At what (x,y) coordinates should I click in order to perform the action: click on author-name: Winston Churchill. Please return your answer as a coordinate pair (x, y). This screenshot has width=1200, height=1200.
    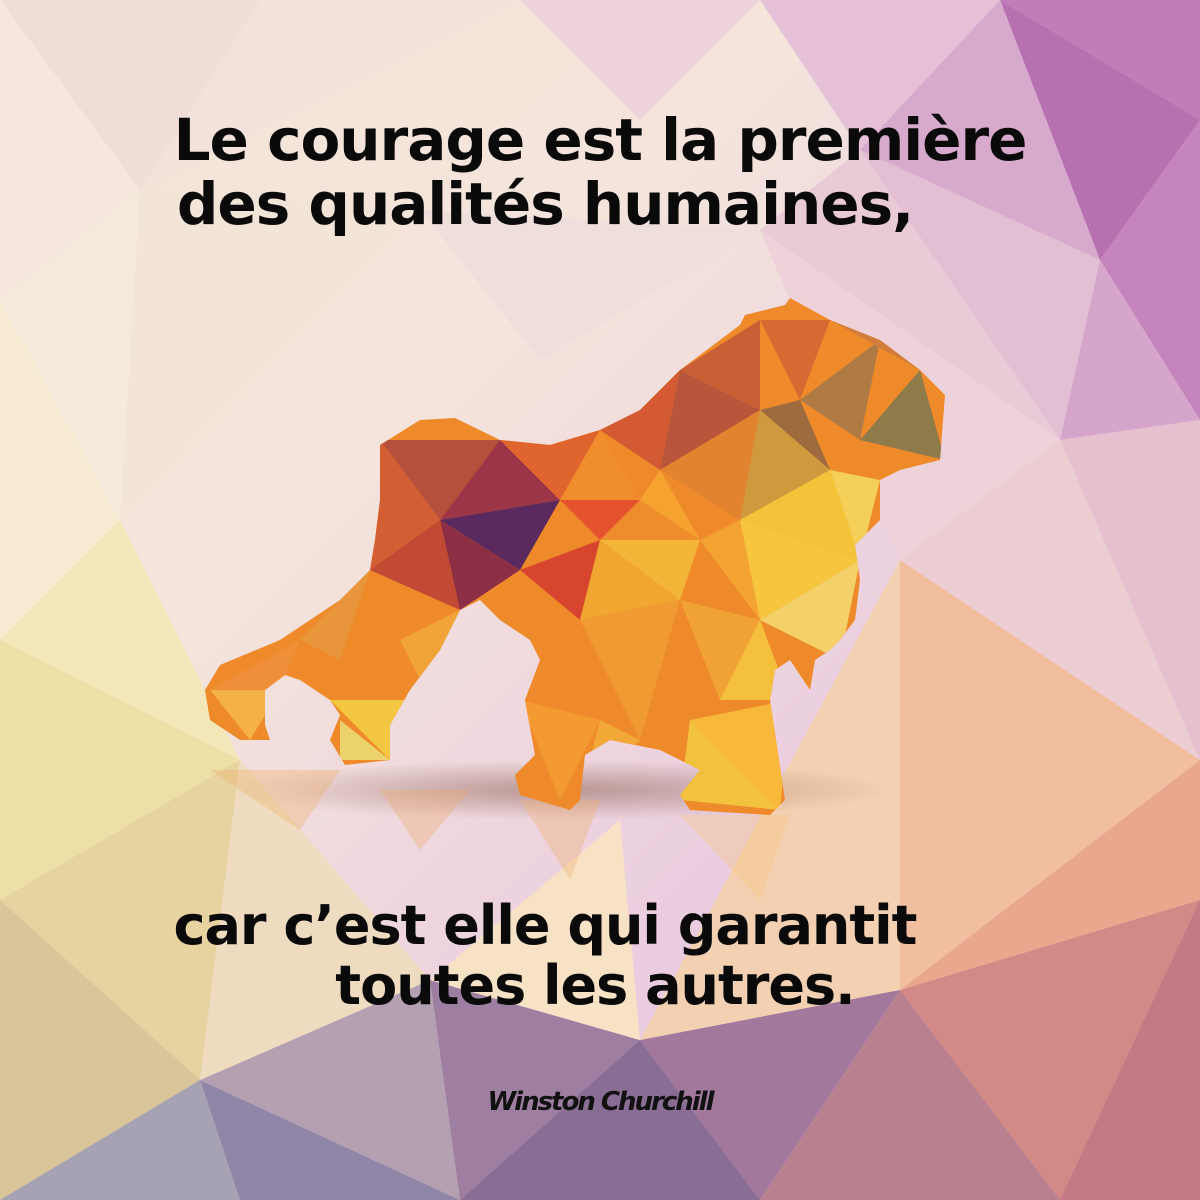
    Looking at the image, I should click on (600, 1102).